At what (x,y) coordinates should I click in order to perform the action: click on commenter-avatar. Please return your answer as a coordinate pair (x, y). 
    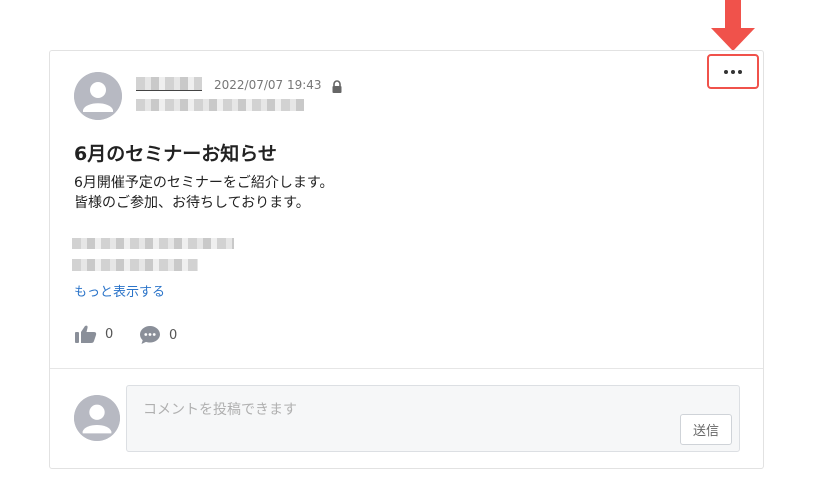
    Looking at the image, I should click on (97, 418).